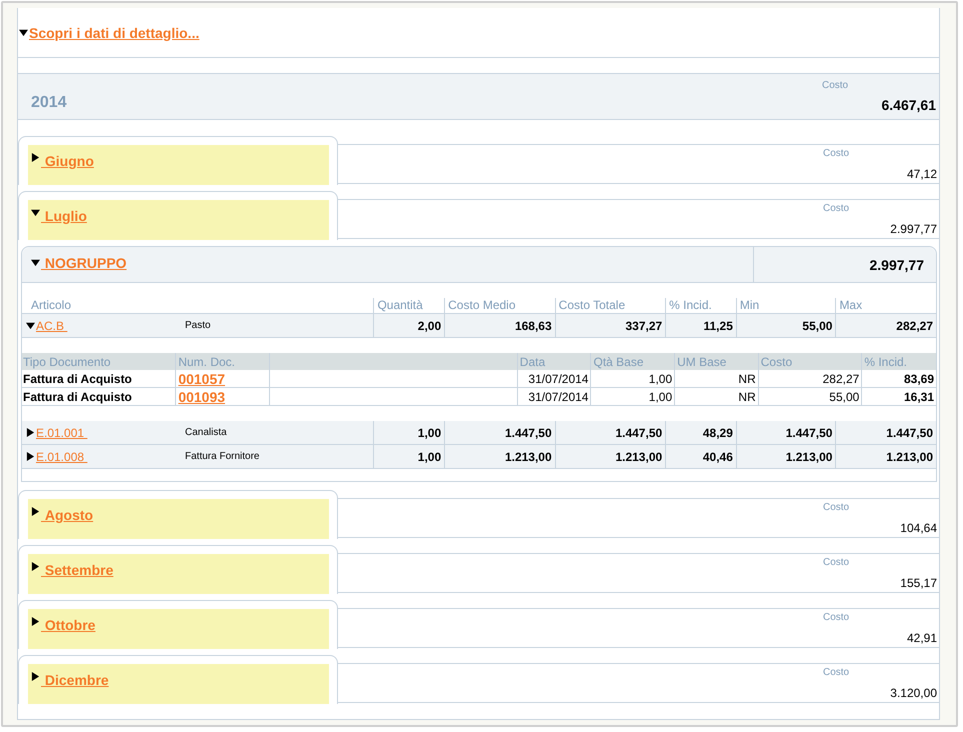 The image size is (963, 732). Describe the element at coordinates (178, 629) in the screenshot. I see `month-header: Ottobre` at that location.